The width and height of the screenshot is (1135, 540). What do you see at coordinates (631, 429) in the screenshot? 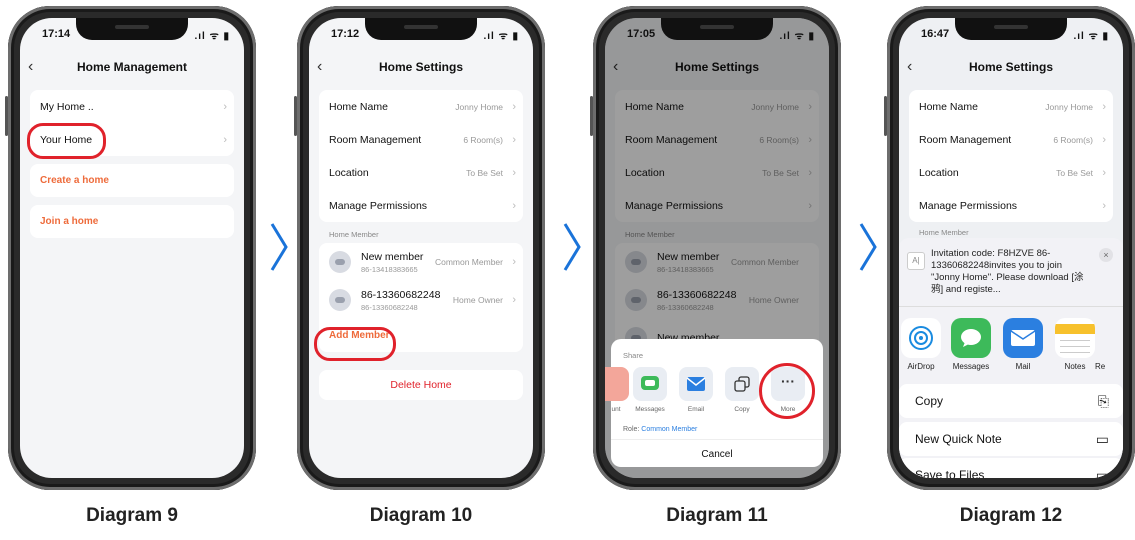
I see `role-label: Role:` at bounding box center [631, 429].